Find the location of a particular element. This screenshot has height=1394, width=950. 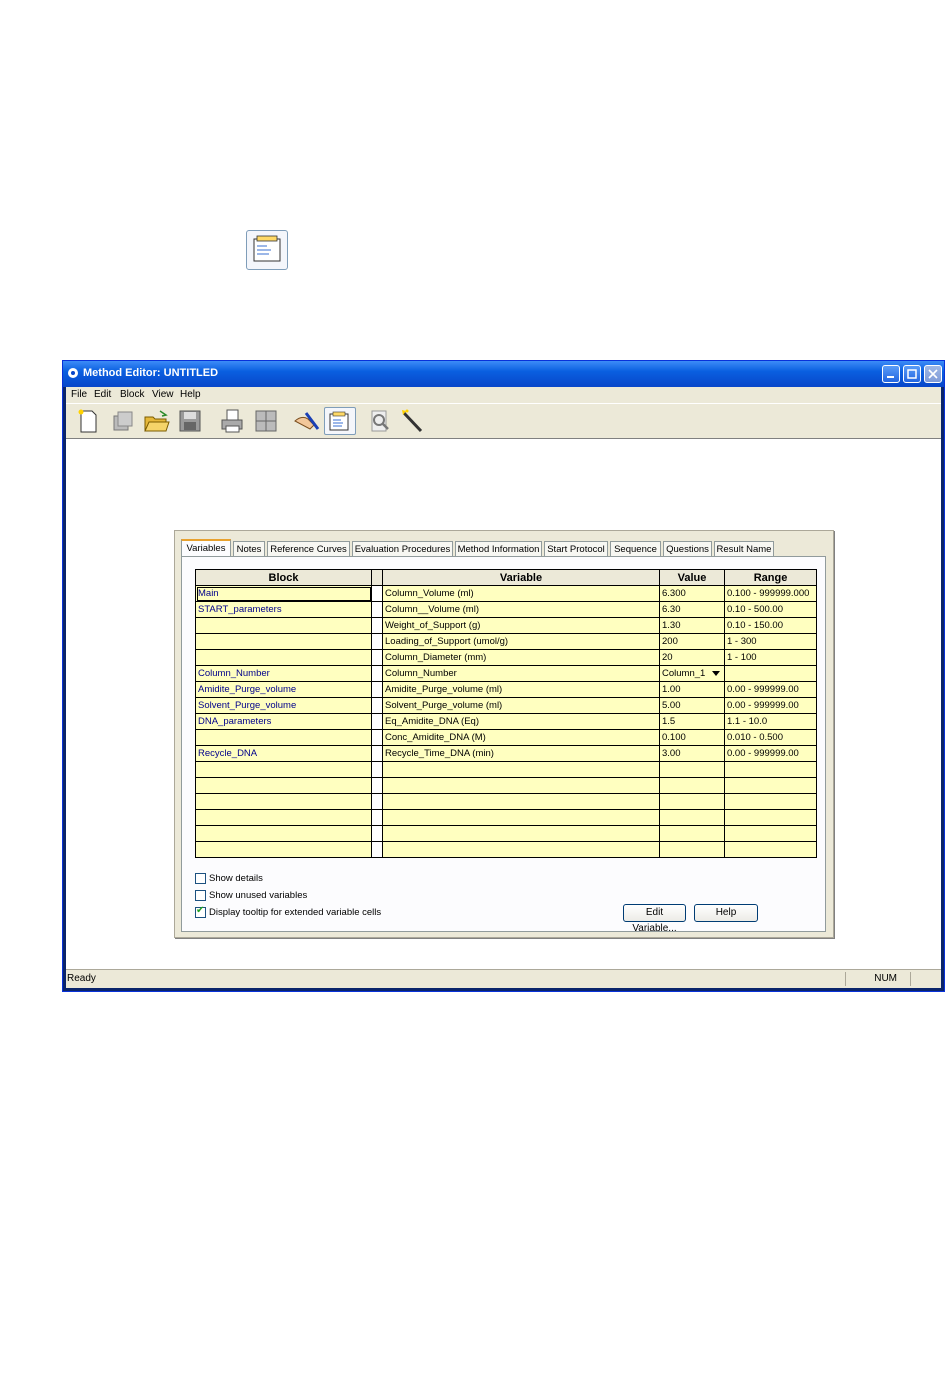

table-row: Weight_of_Support (g) 1.30 0.10 - 150.00 is located at coordinates (506, 625).